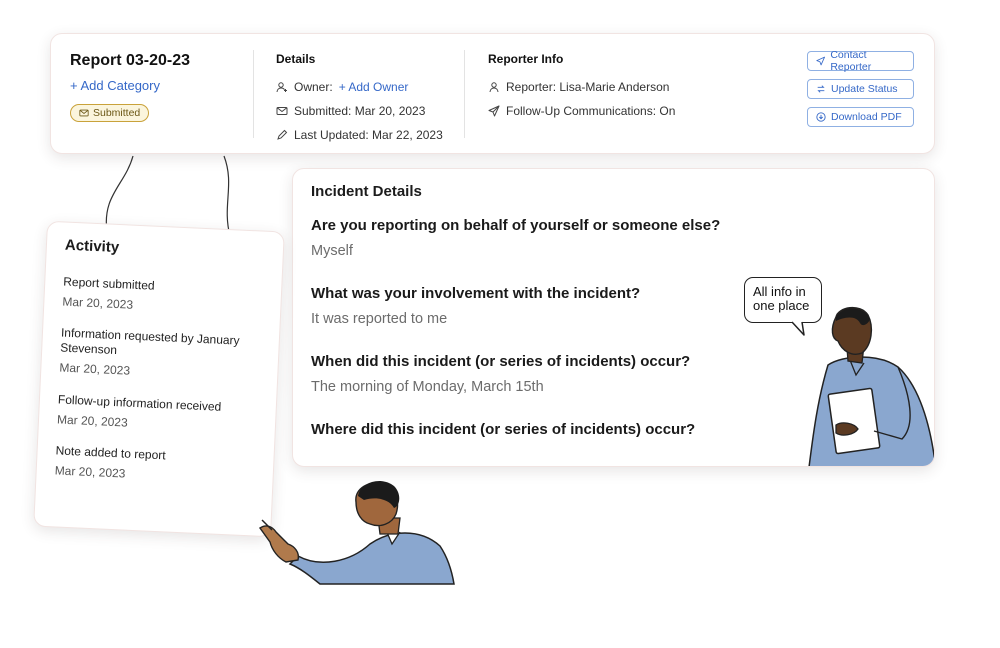 The image size is (1000, 648). Describe the element at coordinates (282, 134) in the screenshot. I see `pencil-icon` at that location.